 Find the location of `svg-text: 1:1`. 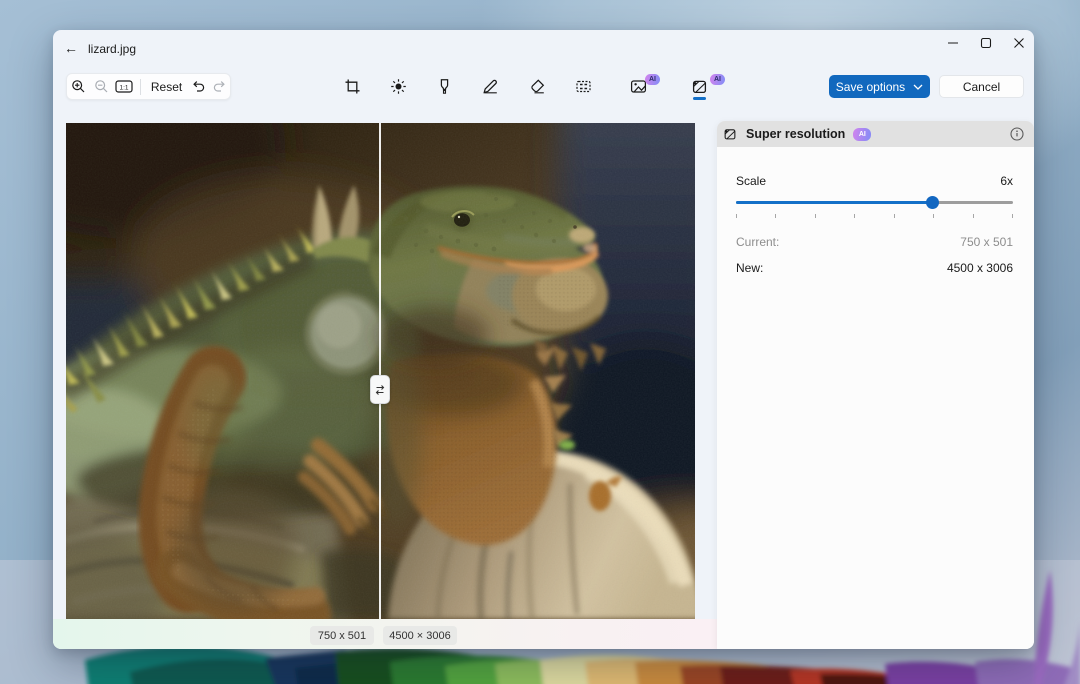

svg-text: 1:1 is located at coordinates (124, 88).